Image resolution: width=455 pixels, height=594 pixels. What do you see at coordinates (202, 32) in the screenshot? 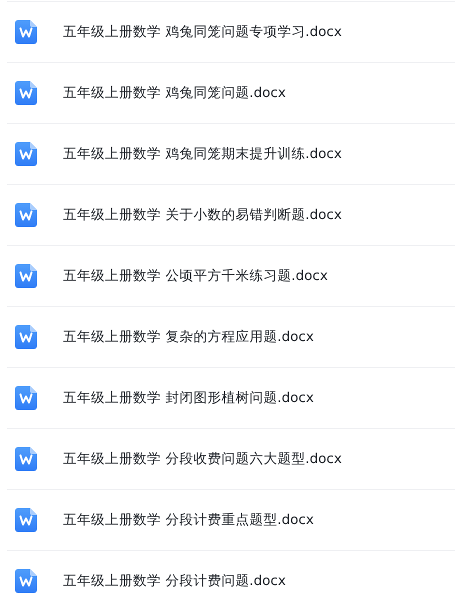
I see `file-name: 五年级上册数学 鸡兔同笼问题专项学习.docx` at bounding box center [202, 32].